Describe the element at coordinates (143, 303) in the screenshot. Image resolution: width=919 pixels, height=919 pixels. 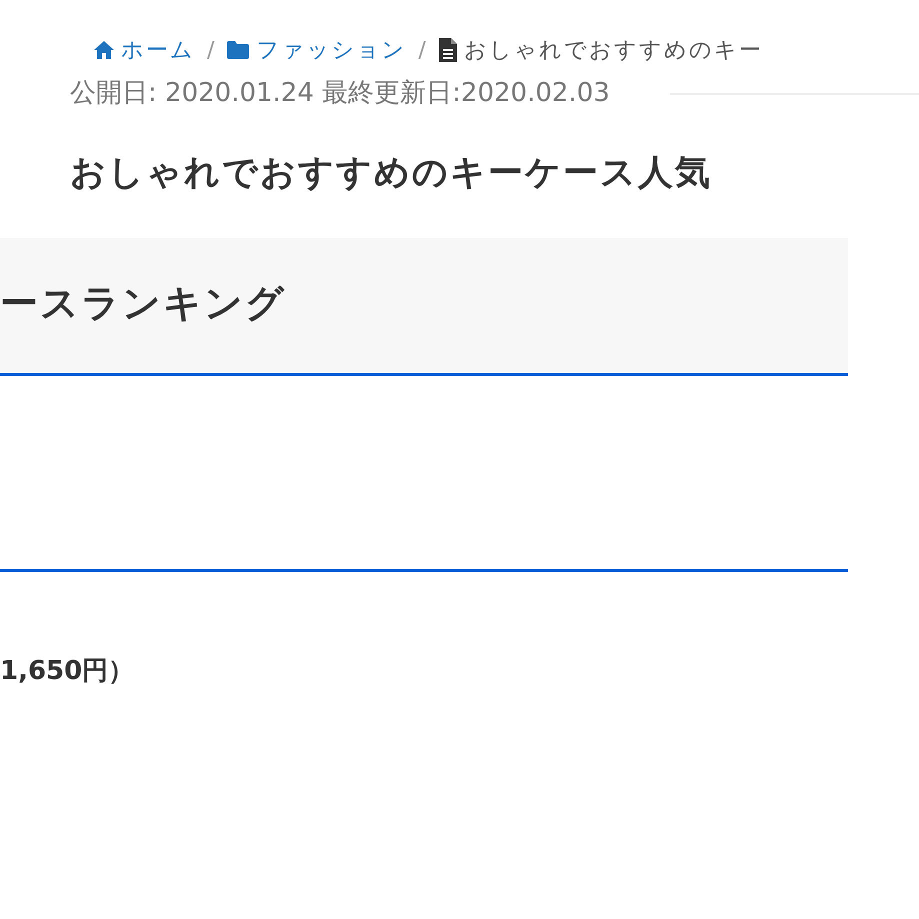
I see `section-heading: ースランキング` at that location.